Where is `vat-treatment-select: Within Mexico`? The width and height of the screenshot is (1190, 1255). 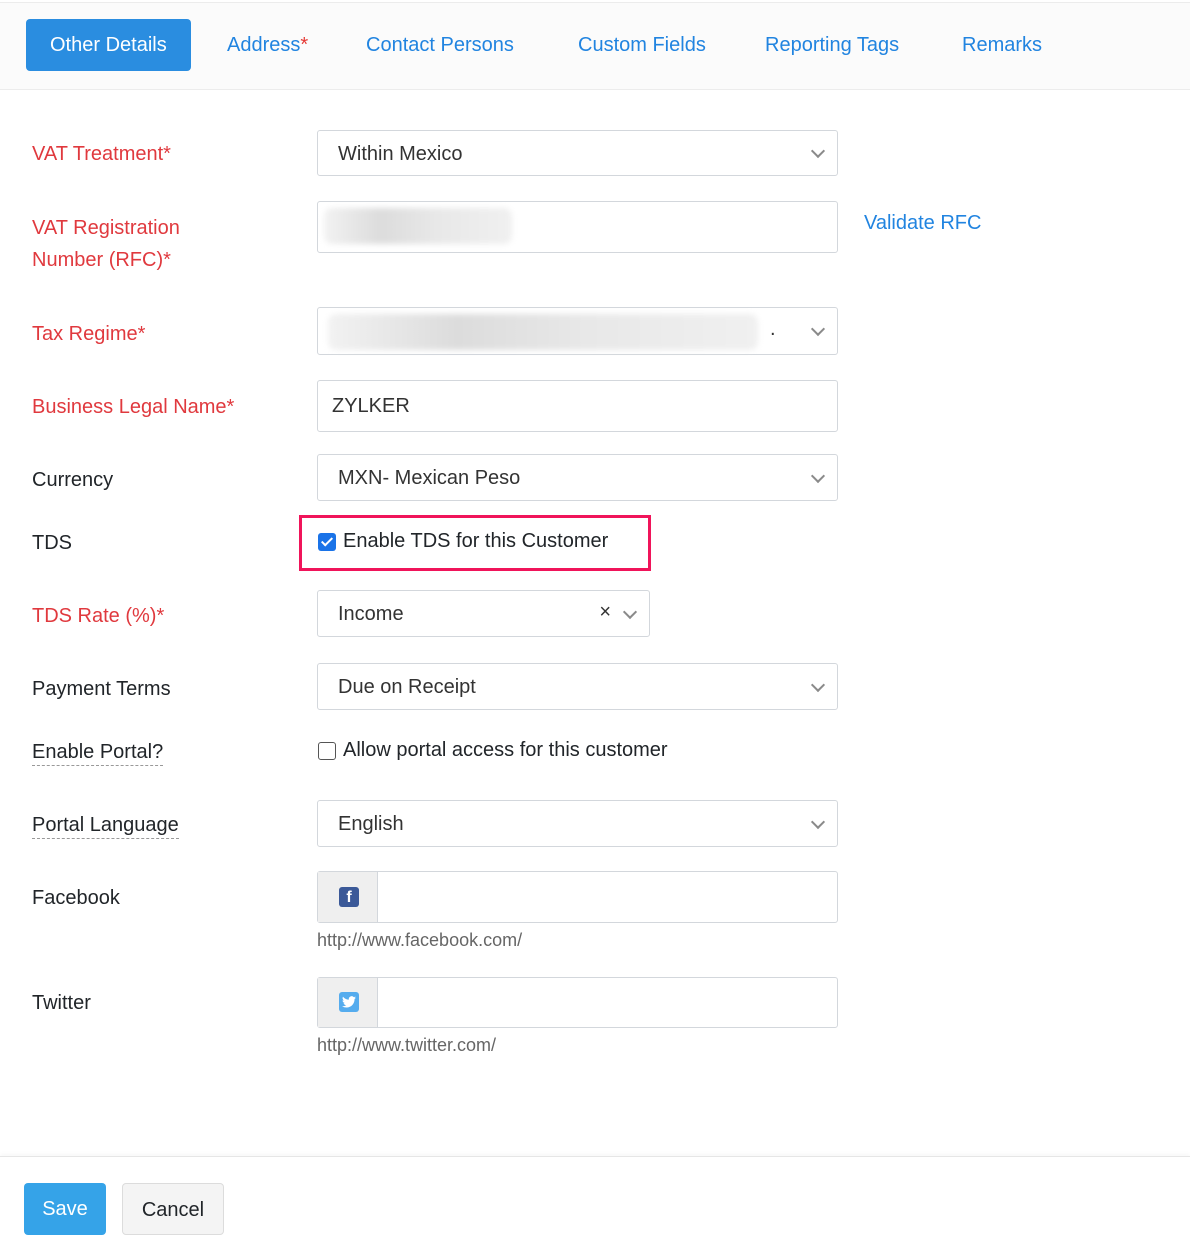 vat-treatment-select: Within Mexico is located at coordinates (577, 153).